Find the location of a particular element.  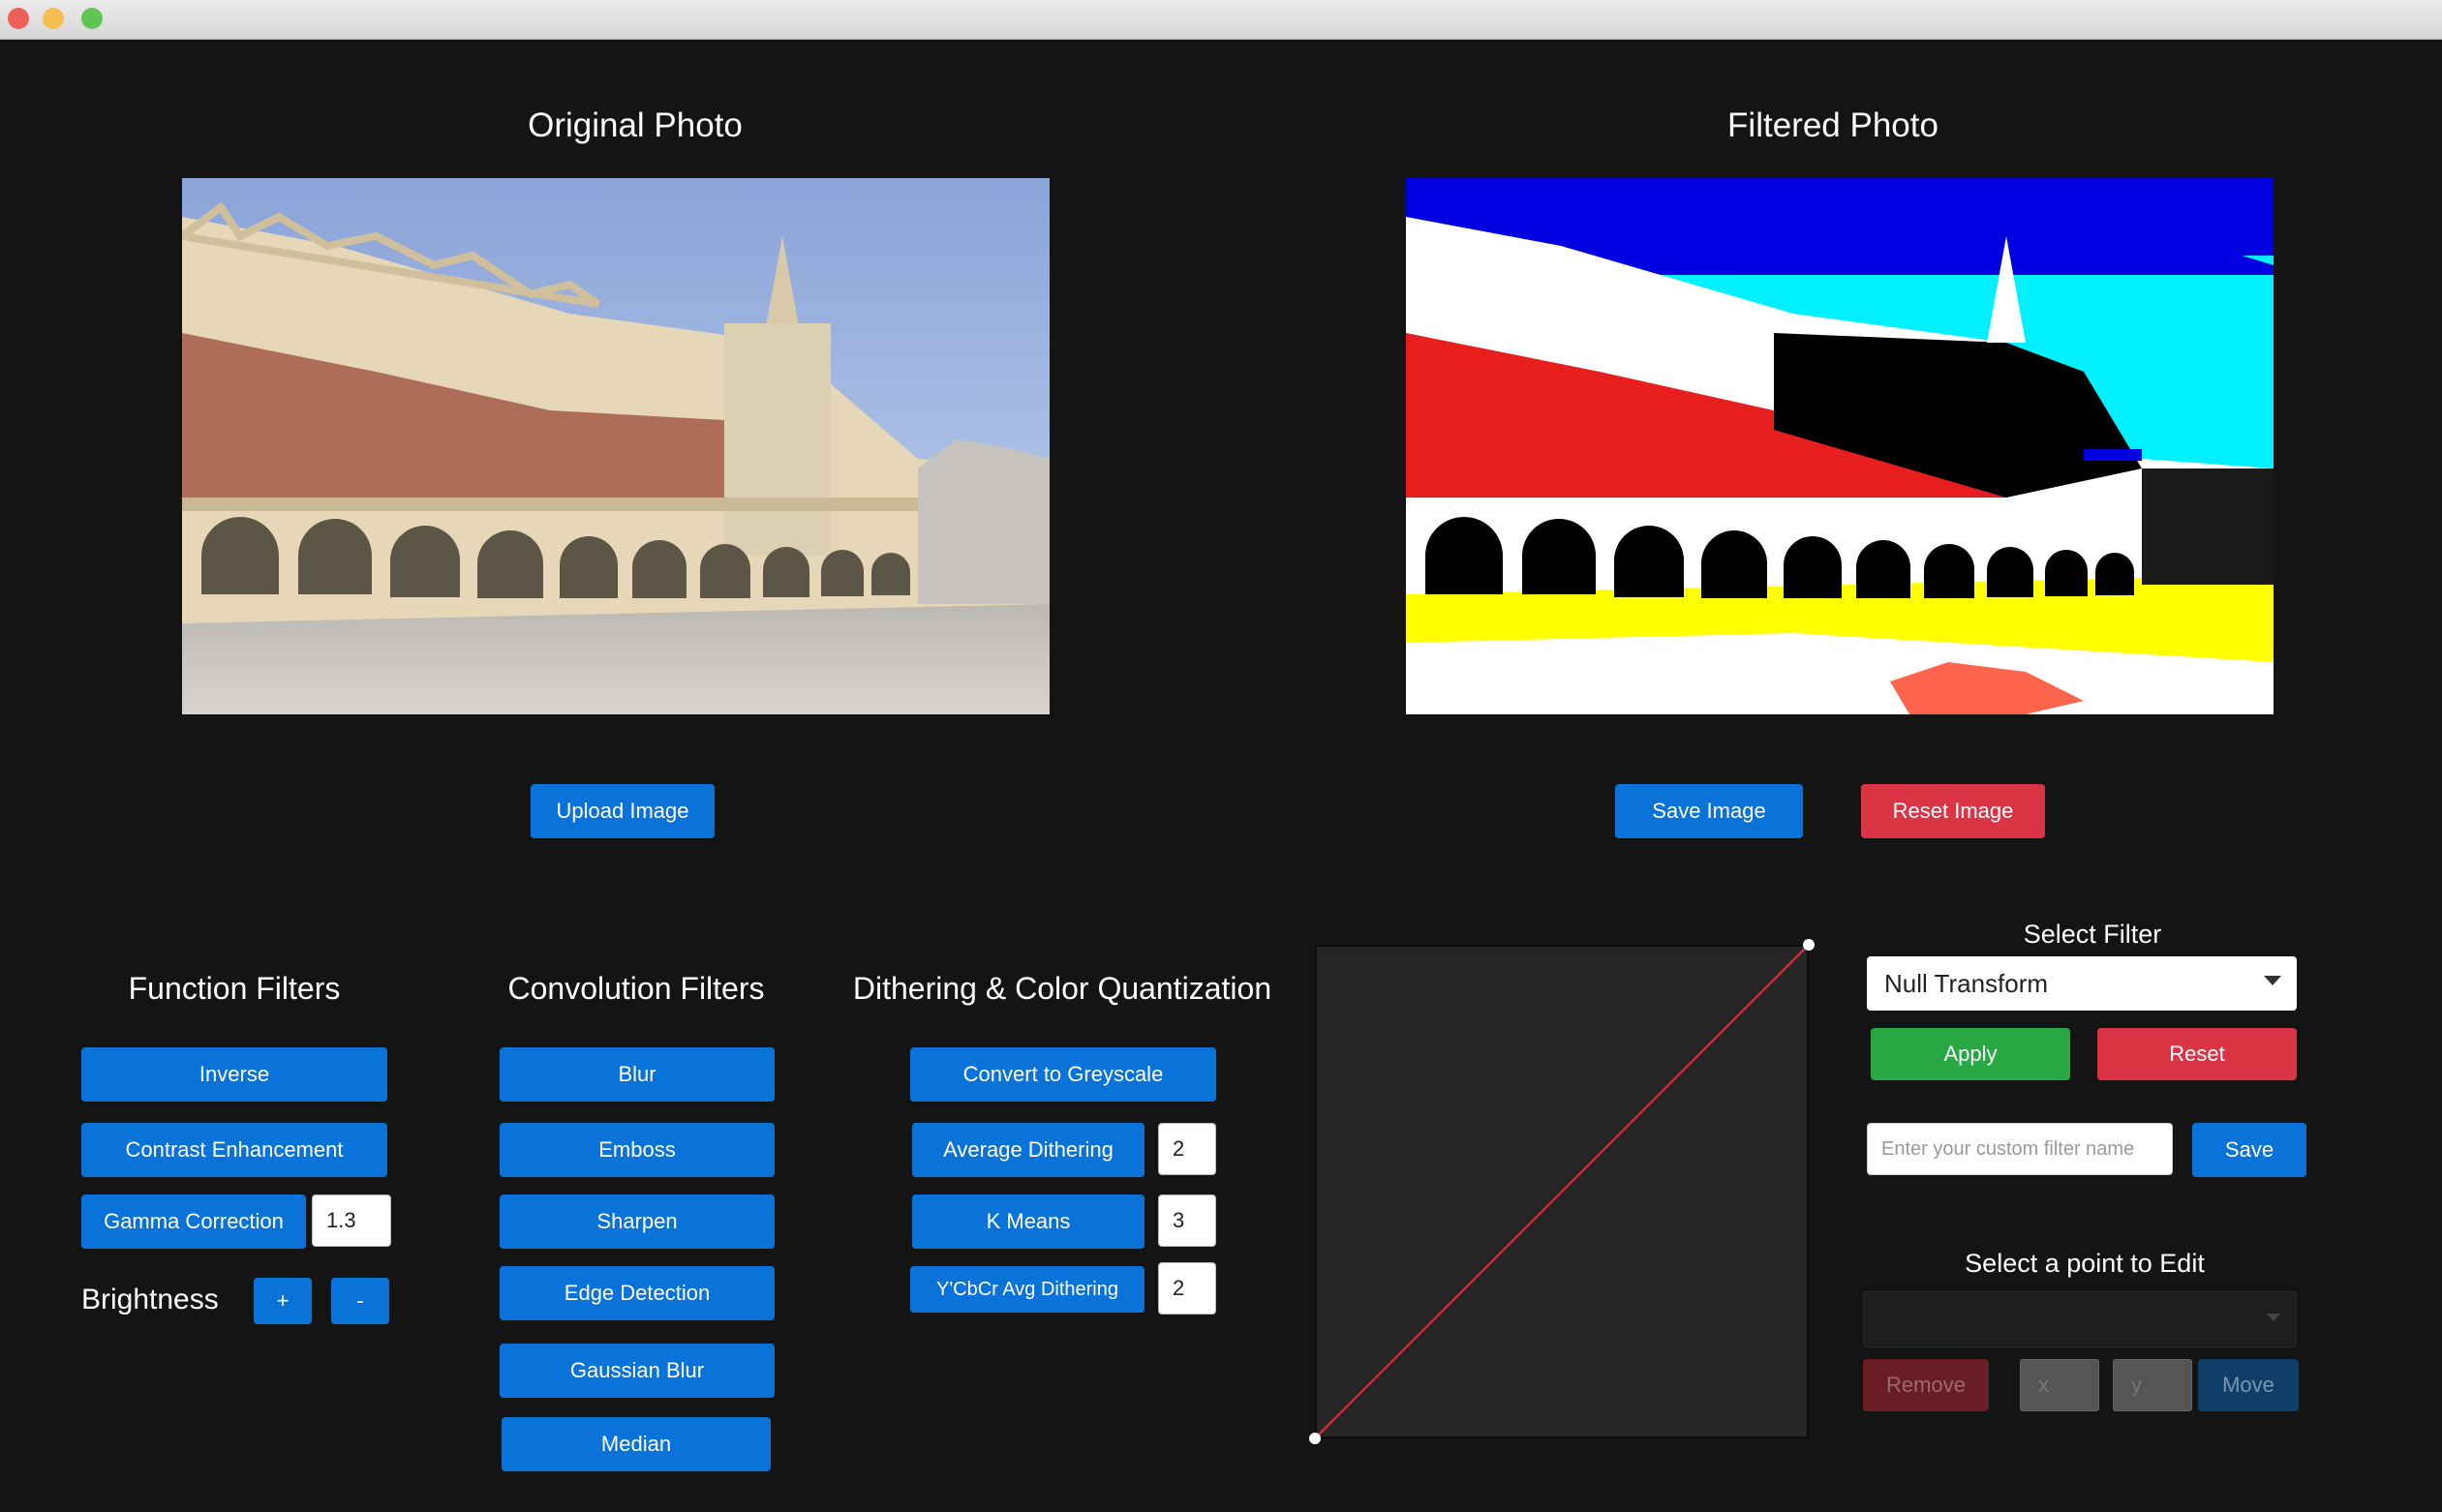

move-point-button: Move is located at coordinates (2248, 1385).